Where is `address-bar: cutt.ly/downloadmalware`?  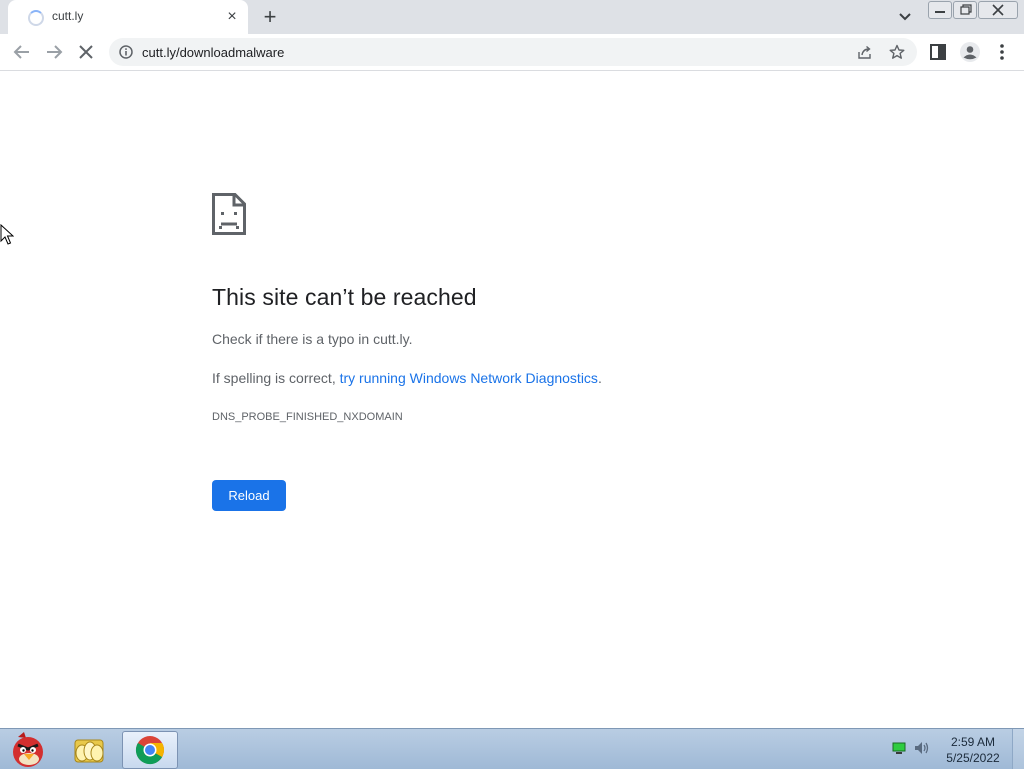 address-bar: cutt.ly/downloadmalware is located at coordinates (513, 52).